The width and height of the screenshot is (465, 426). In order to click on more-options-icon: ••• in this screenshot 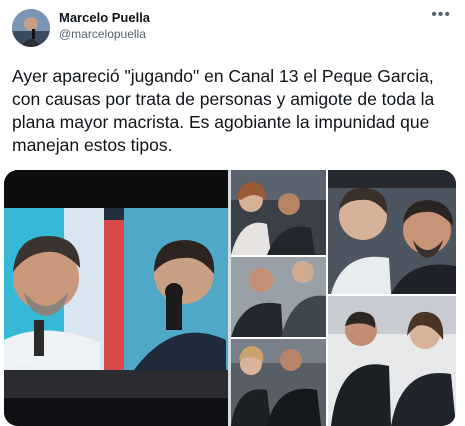, I will do `click(441, 15)`.